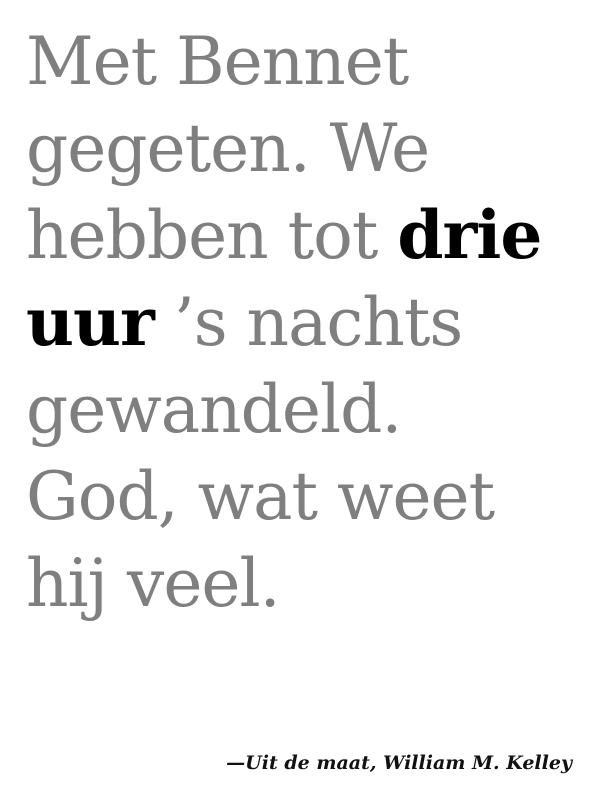 This screenshot has height=800, width=600. What do you see at coordinates (212, 235) in the screenshot?
I see `quote-fragment: hebben tot` at bounding box center [212, 235].